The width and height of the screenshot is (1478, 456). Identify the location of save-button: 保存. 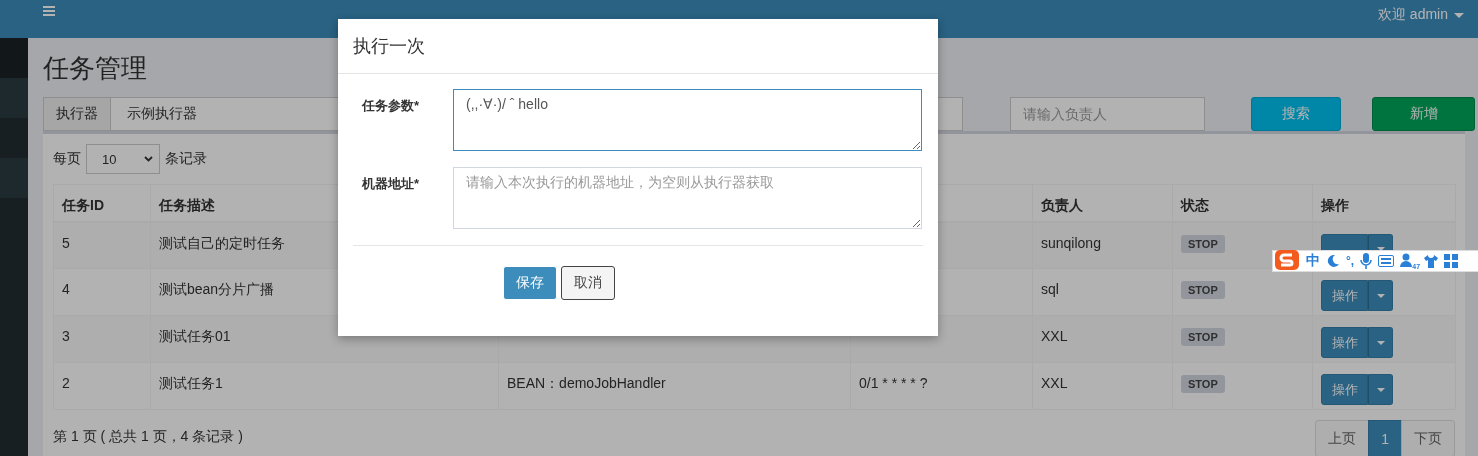
(530, 283).